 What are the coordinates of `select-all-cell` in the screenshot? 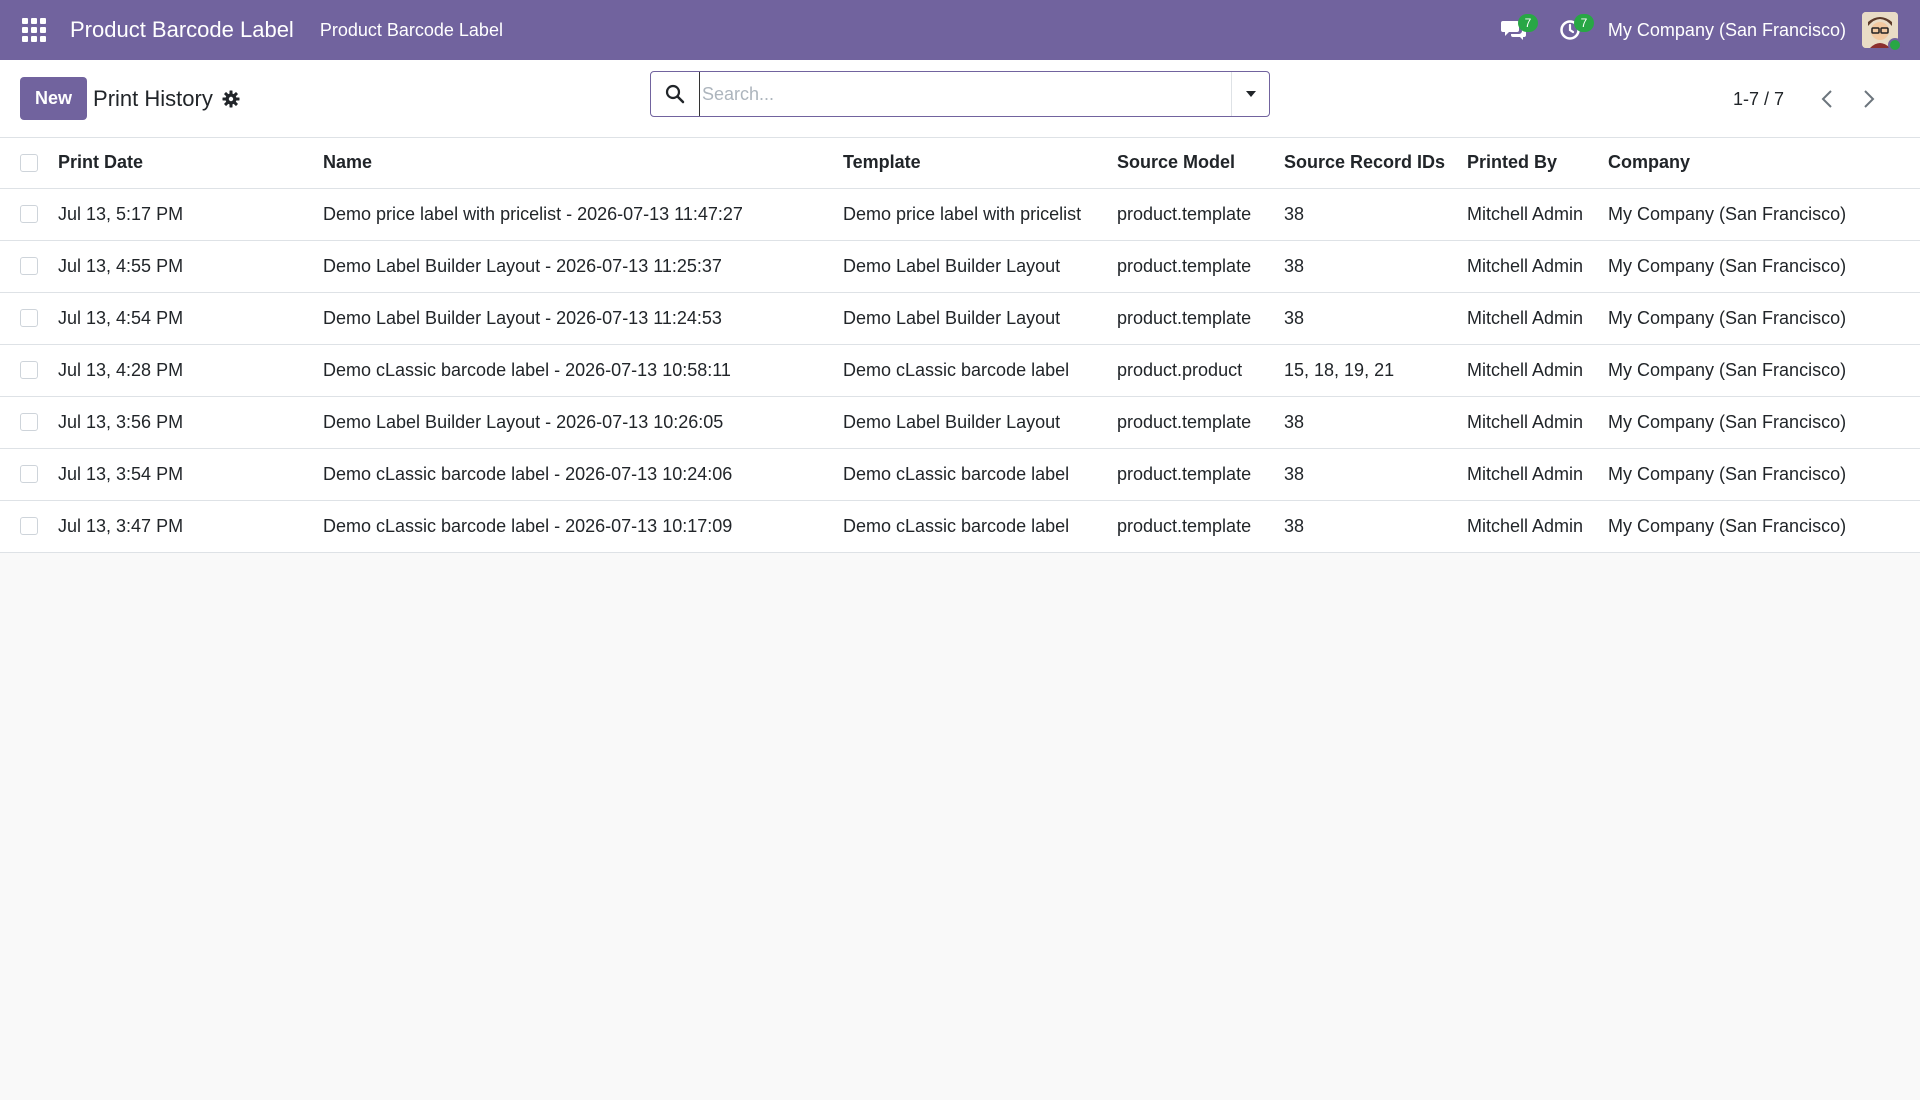 It's located at (25, 163).